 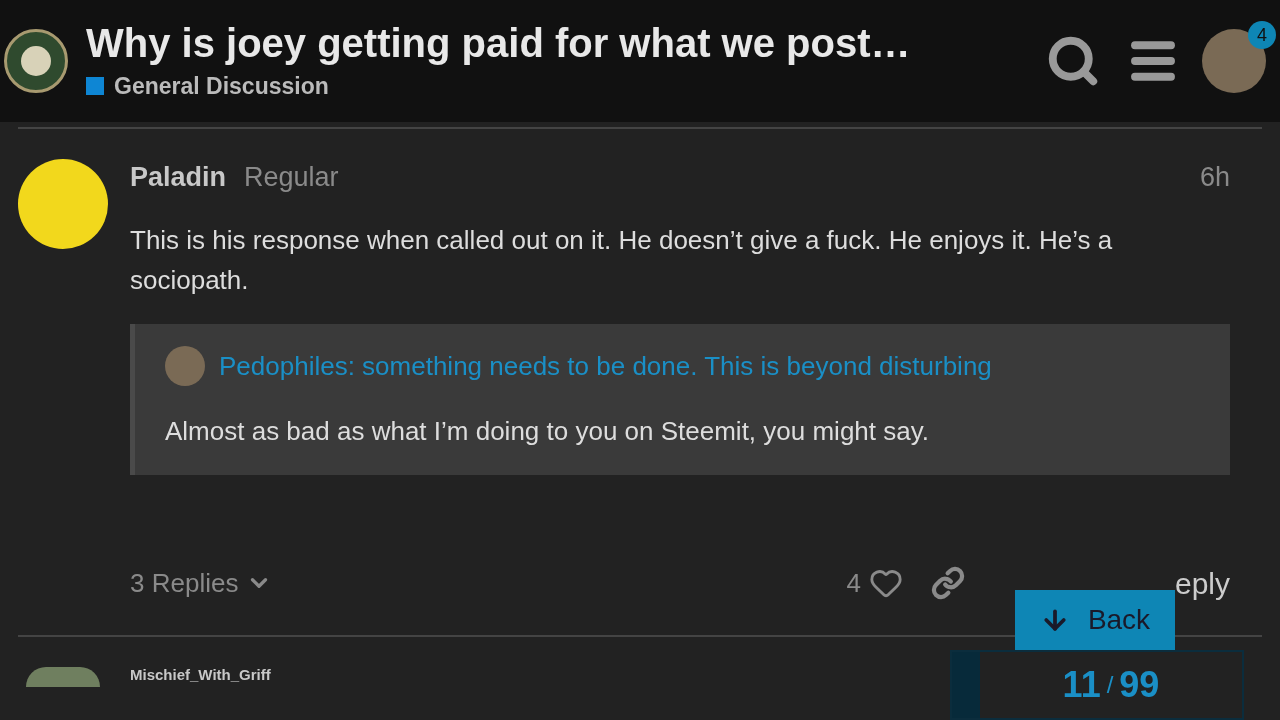 I want to click on back-button: Back, so click(x=1095, y=620).